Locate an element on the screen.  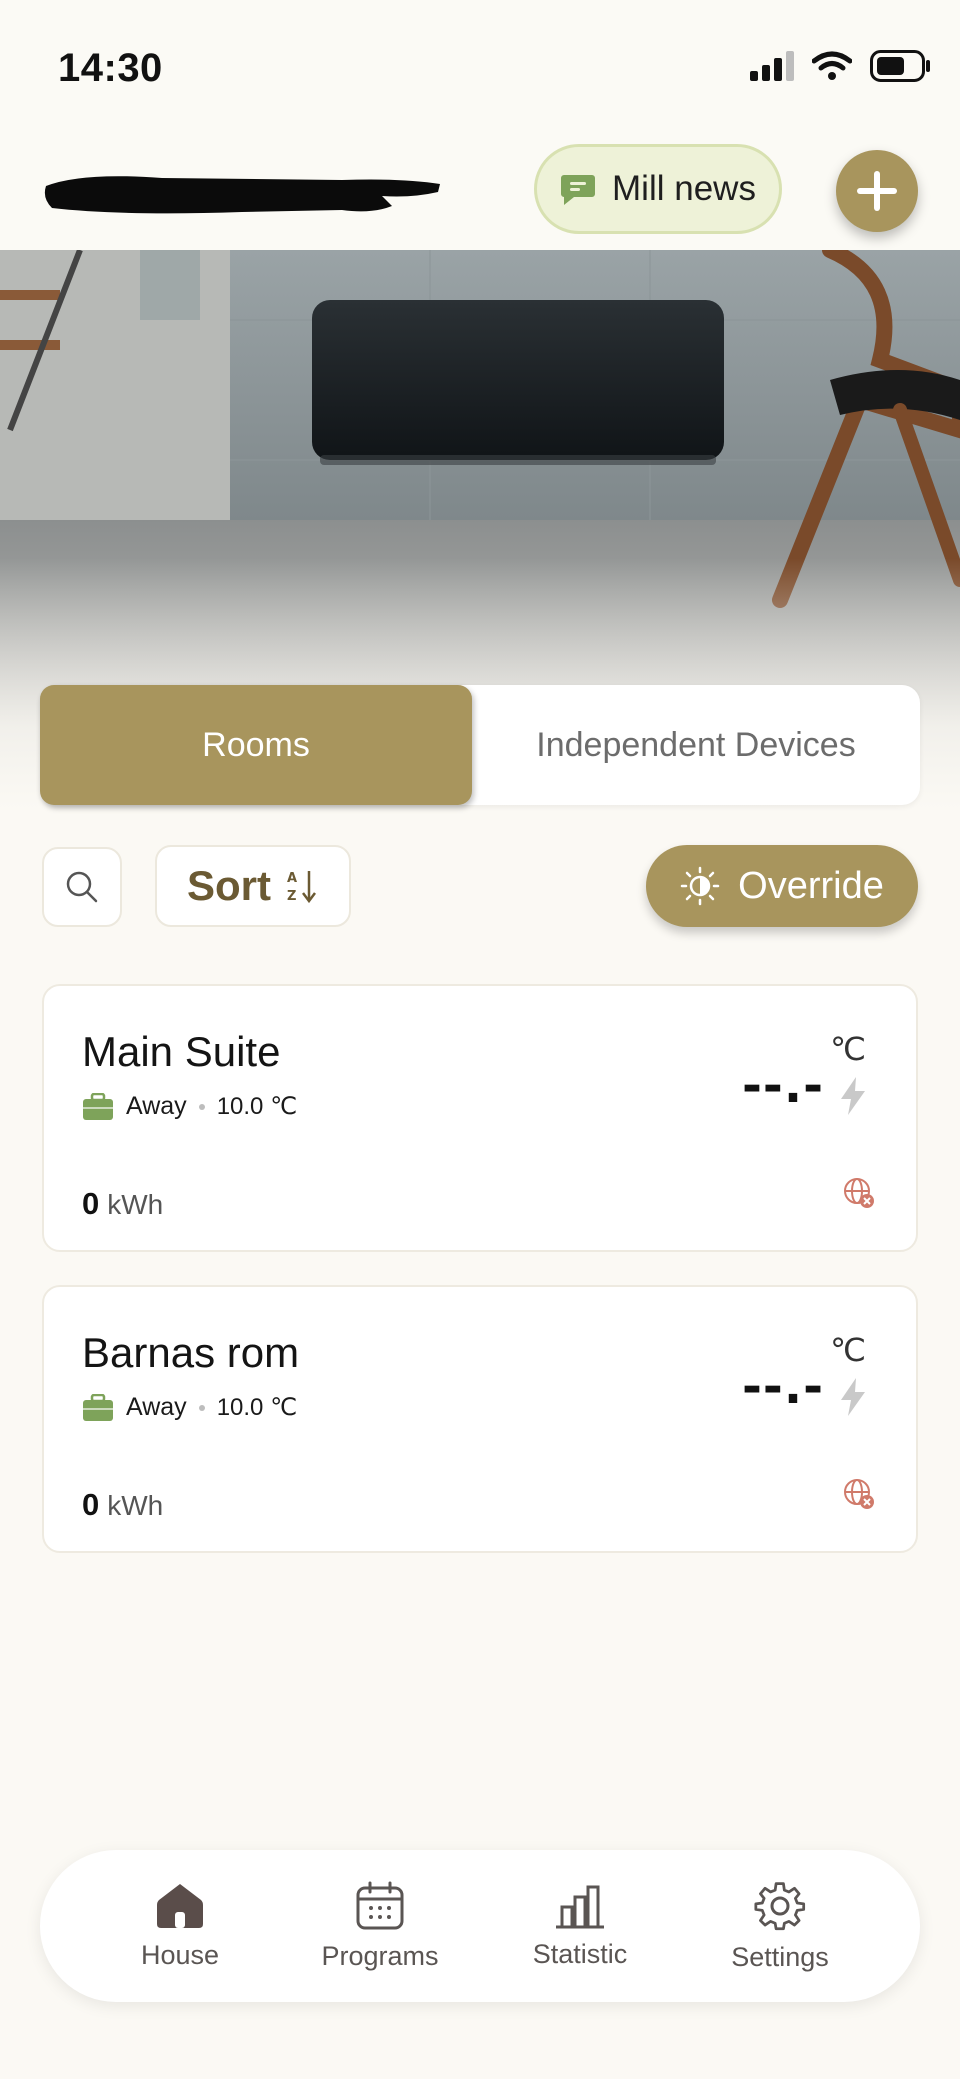
tab-independent-devices: Independent Devices is located at coordinates (696, 745).